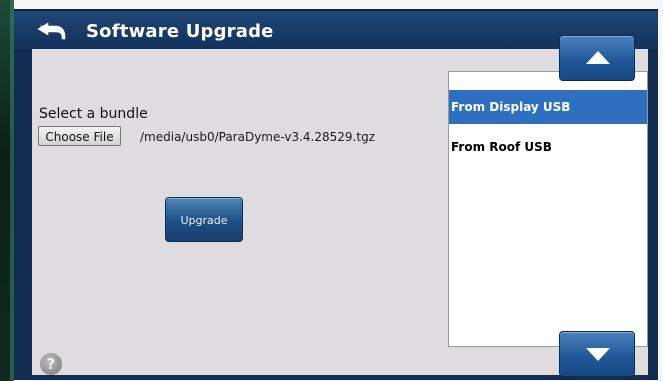  I want to click on list-item-from-display-usb: From Display USB, so click(548, 107).